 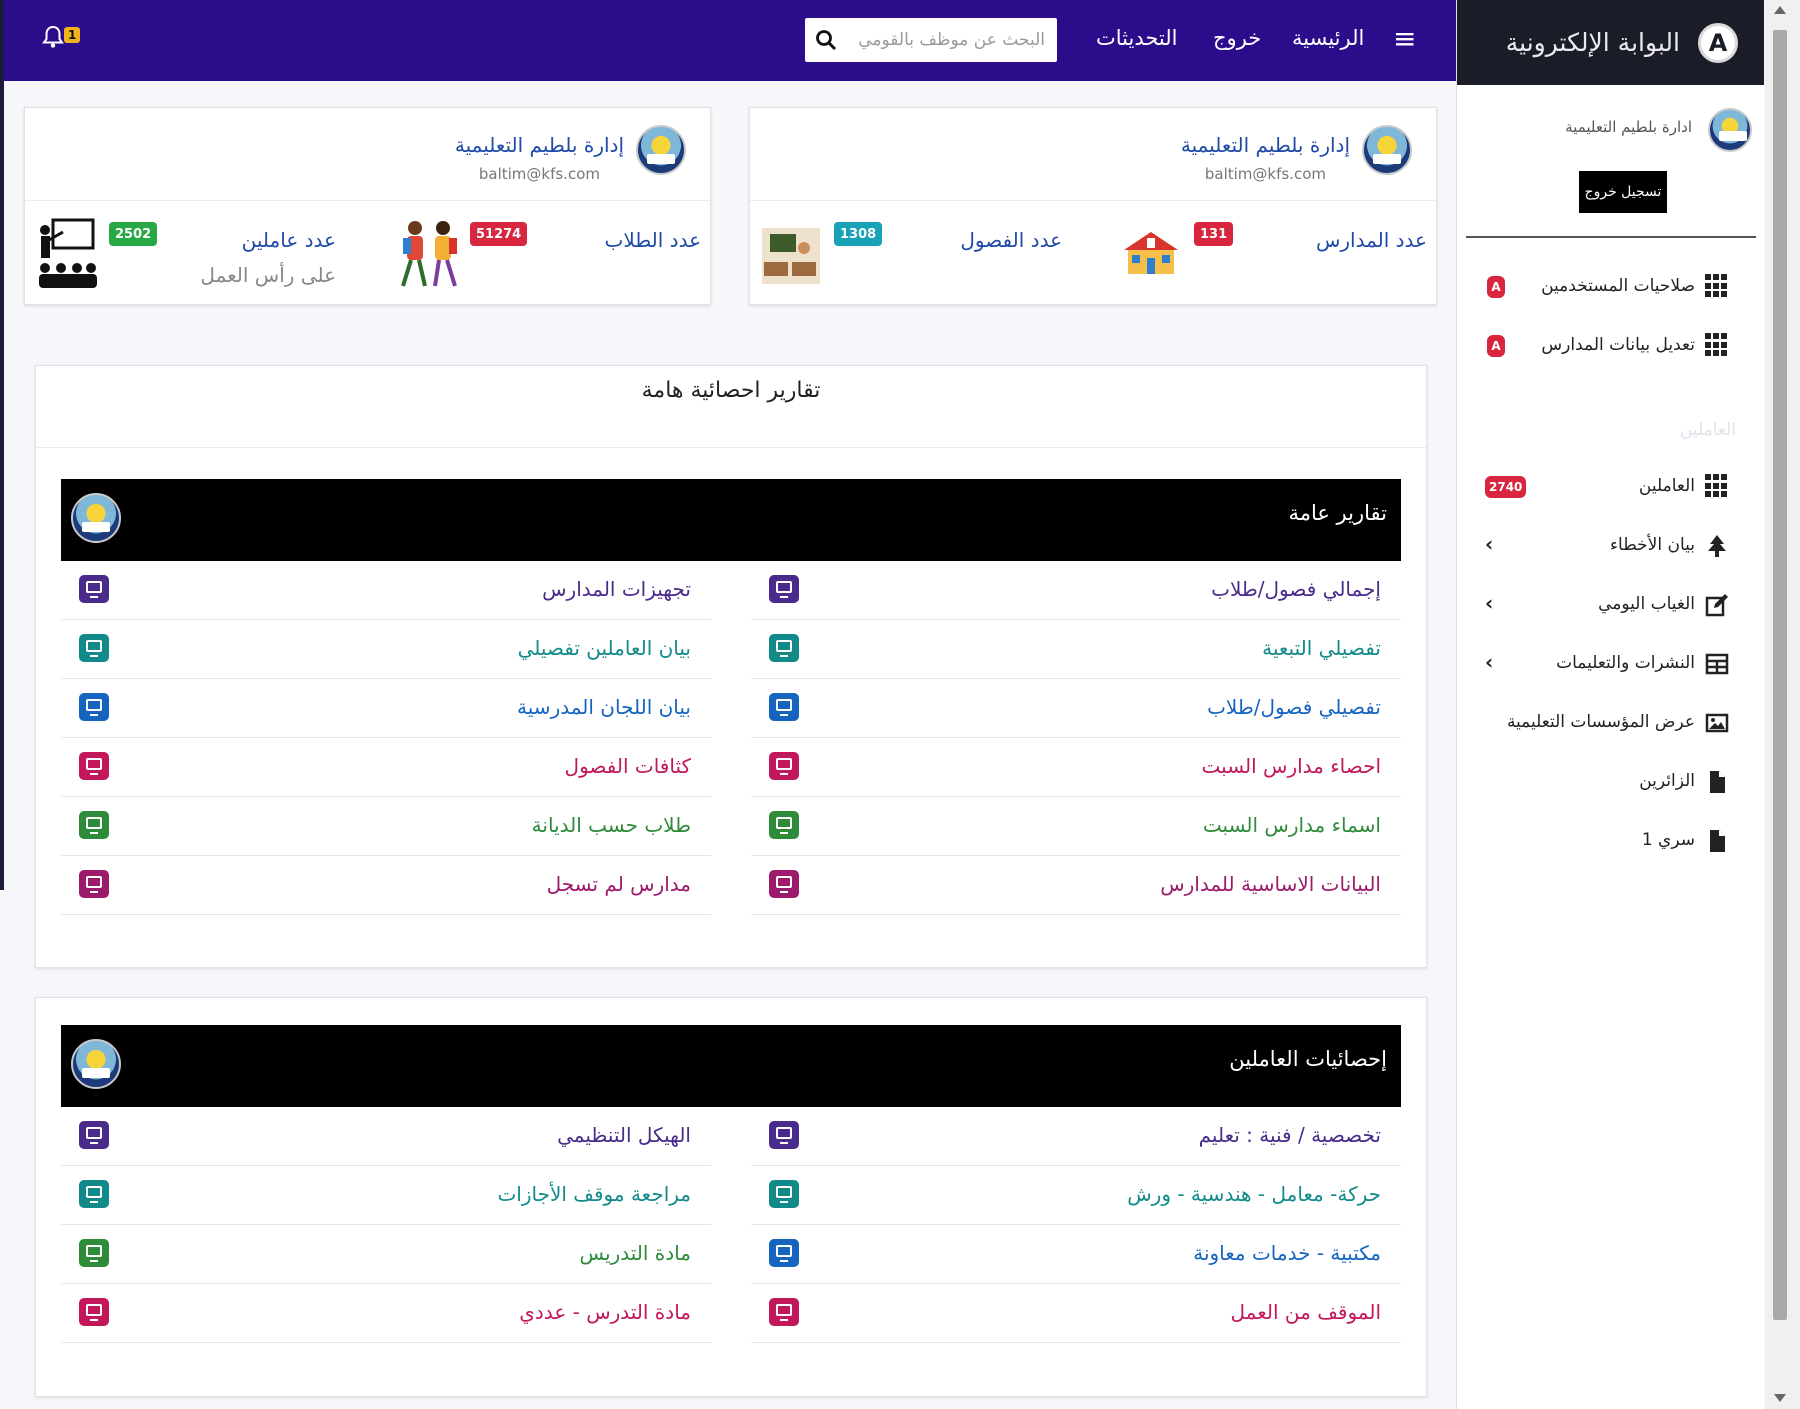 What do you see at coordinates (1328, 38) in the screenshot?
I see `nav-link-home: الرئيسية` at bounding box center [1328, 38].